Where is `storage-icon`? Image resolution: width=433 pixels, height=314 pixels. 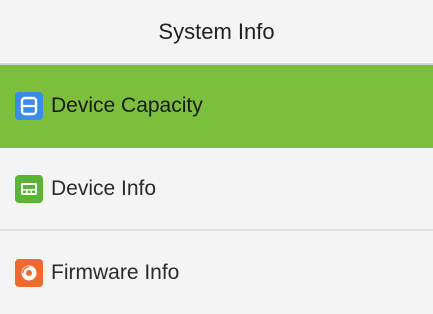
storage-icon is located at coordinates (29, 105).